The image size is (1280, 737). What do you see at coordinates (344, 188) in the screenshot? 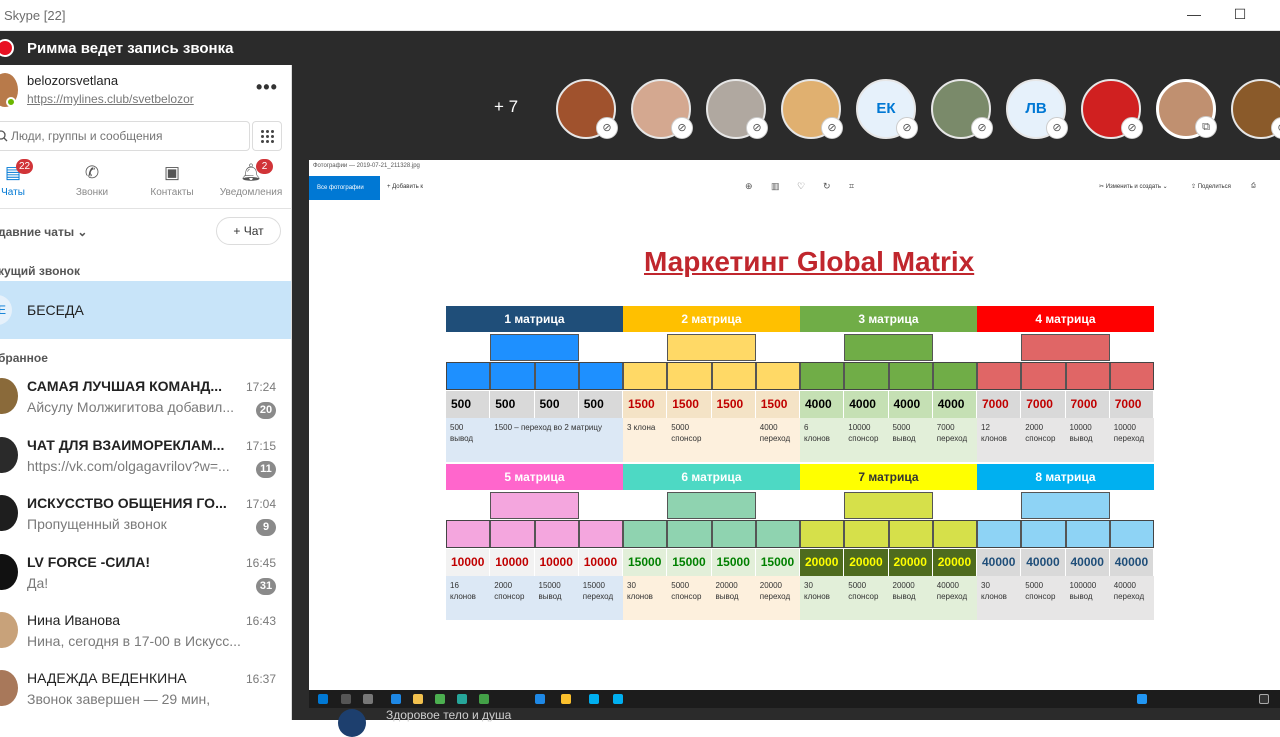
I see `all-photos-button: Все фотографии` at bounding box center [344, 188].